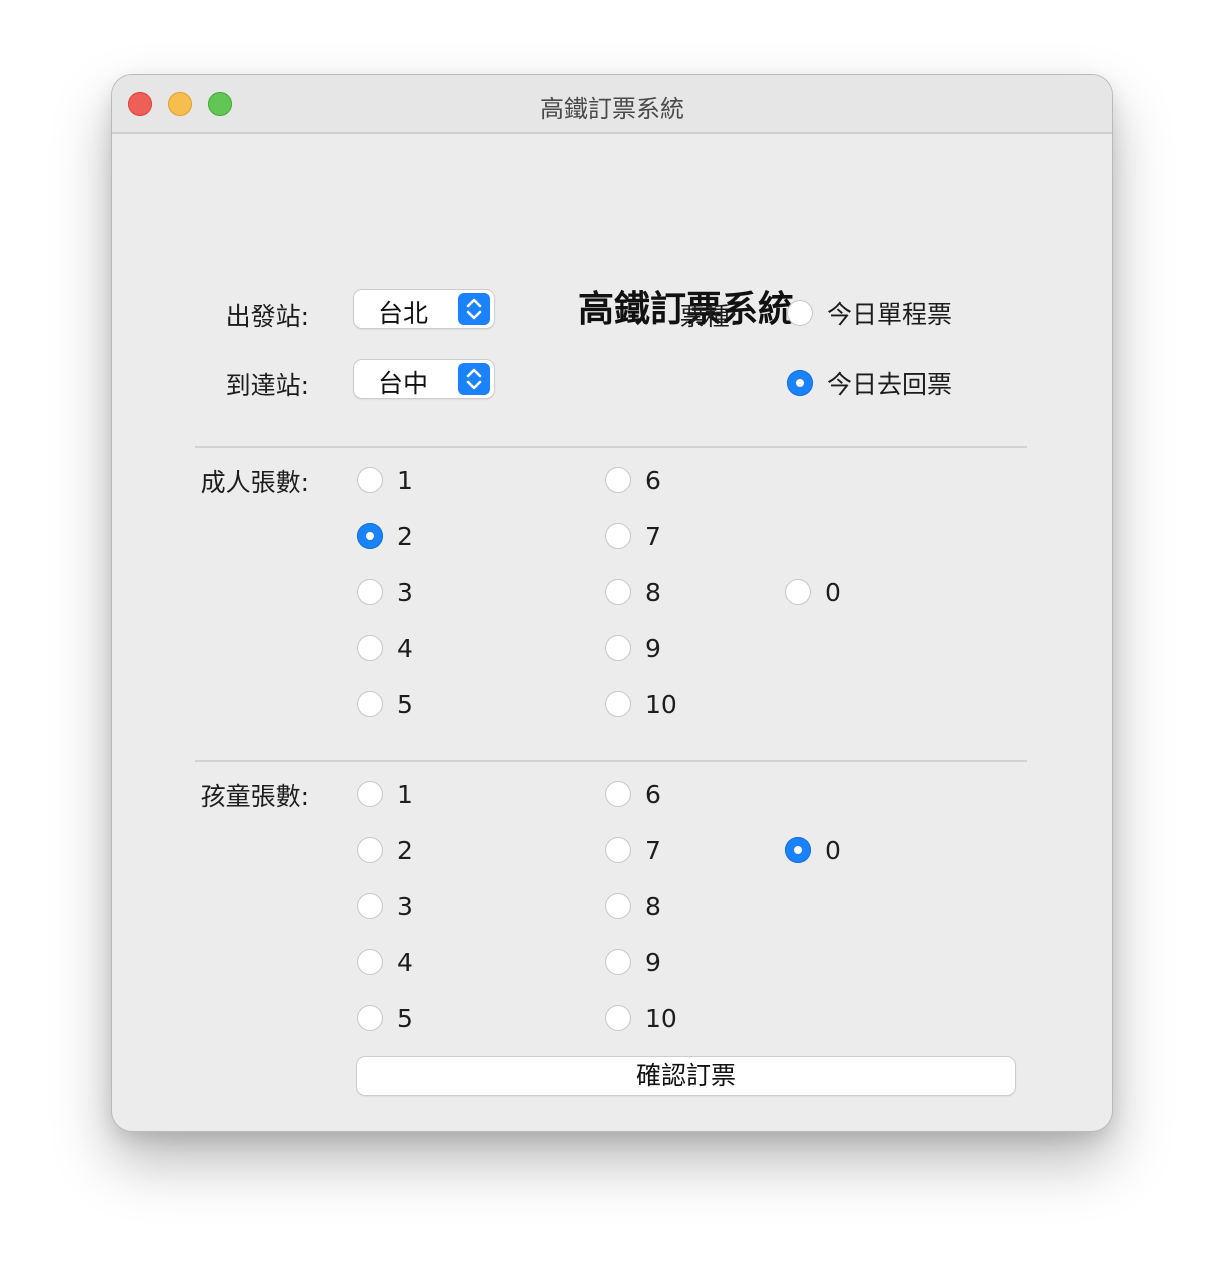 The height and width of the screenshot is (1280, 1224). I want to click on departure-label: 出發站:, so click(267, 316).